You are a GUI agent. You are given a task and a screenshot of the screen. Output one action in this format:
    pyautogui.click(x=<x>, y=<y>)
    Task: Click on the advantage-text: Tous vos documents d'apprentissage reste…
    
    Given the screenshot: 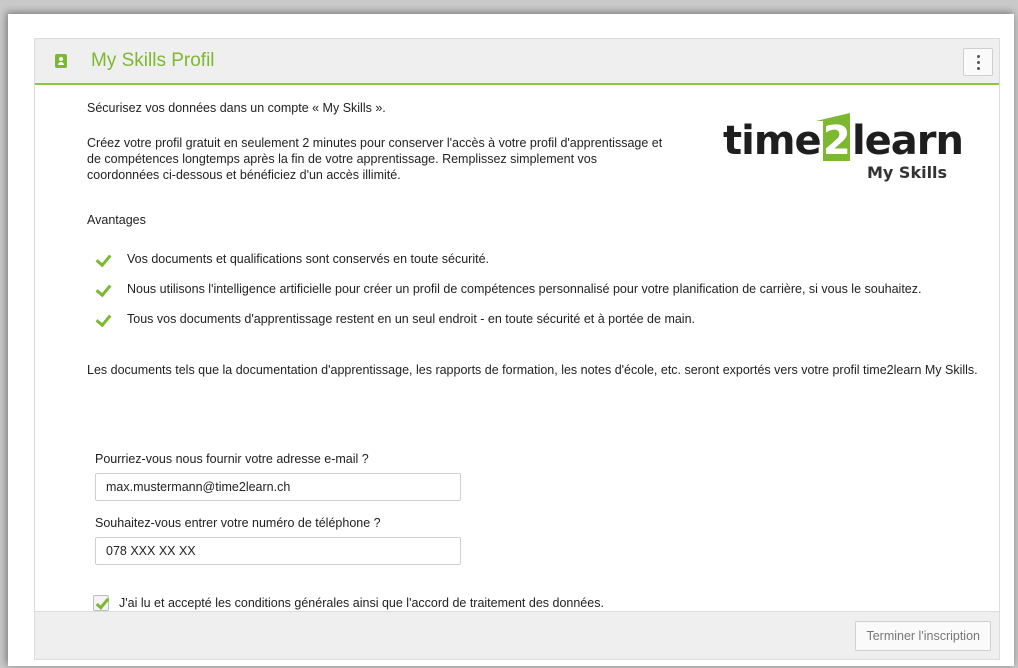 What is the action you would take?
    pyautogui.click(x=411, y=319)
    